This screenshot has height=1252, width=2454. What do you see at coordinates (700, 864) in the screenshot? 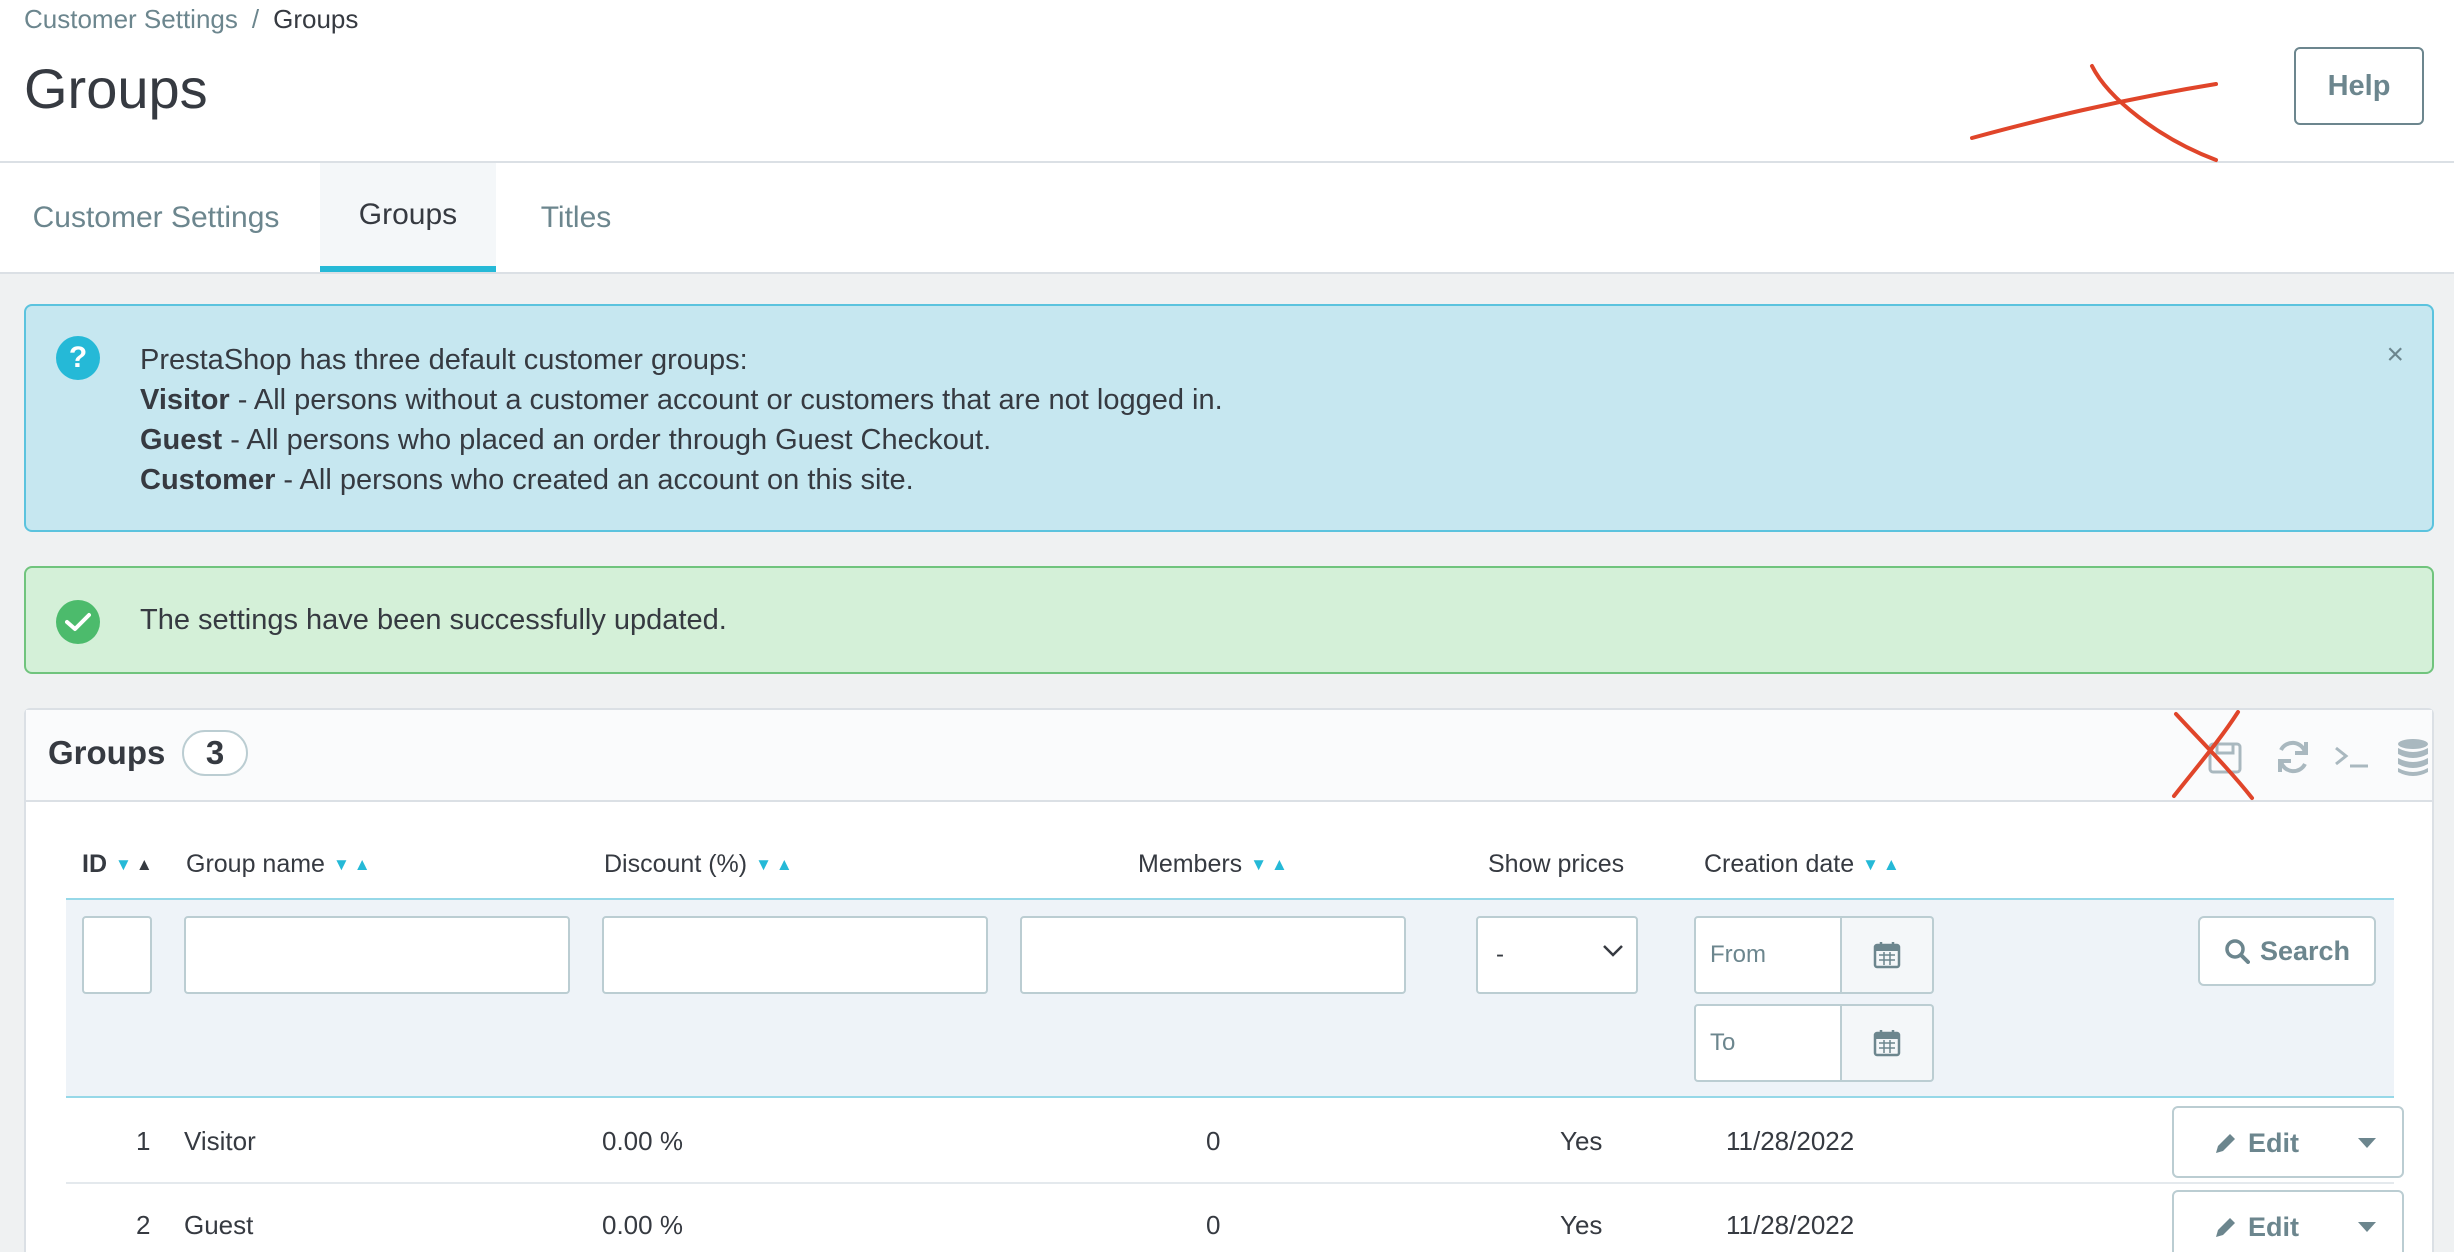
I see `column-header-discount: Discount (%) ▼▲` at bounding box center [700, 864].